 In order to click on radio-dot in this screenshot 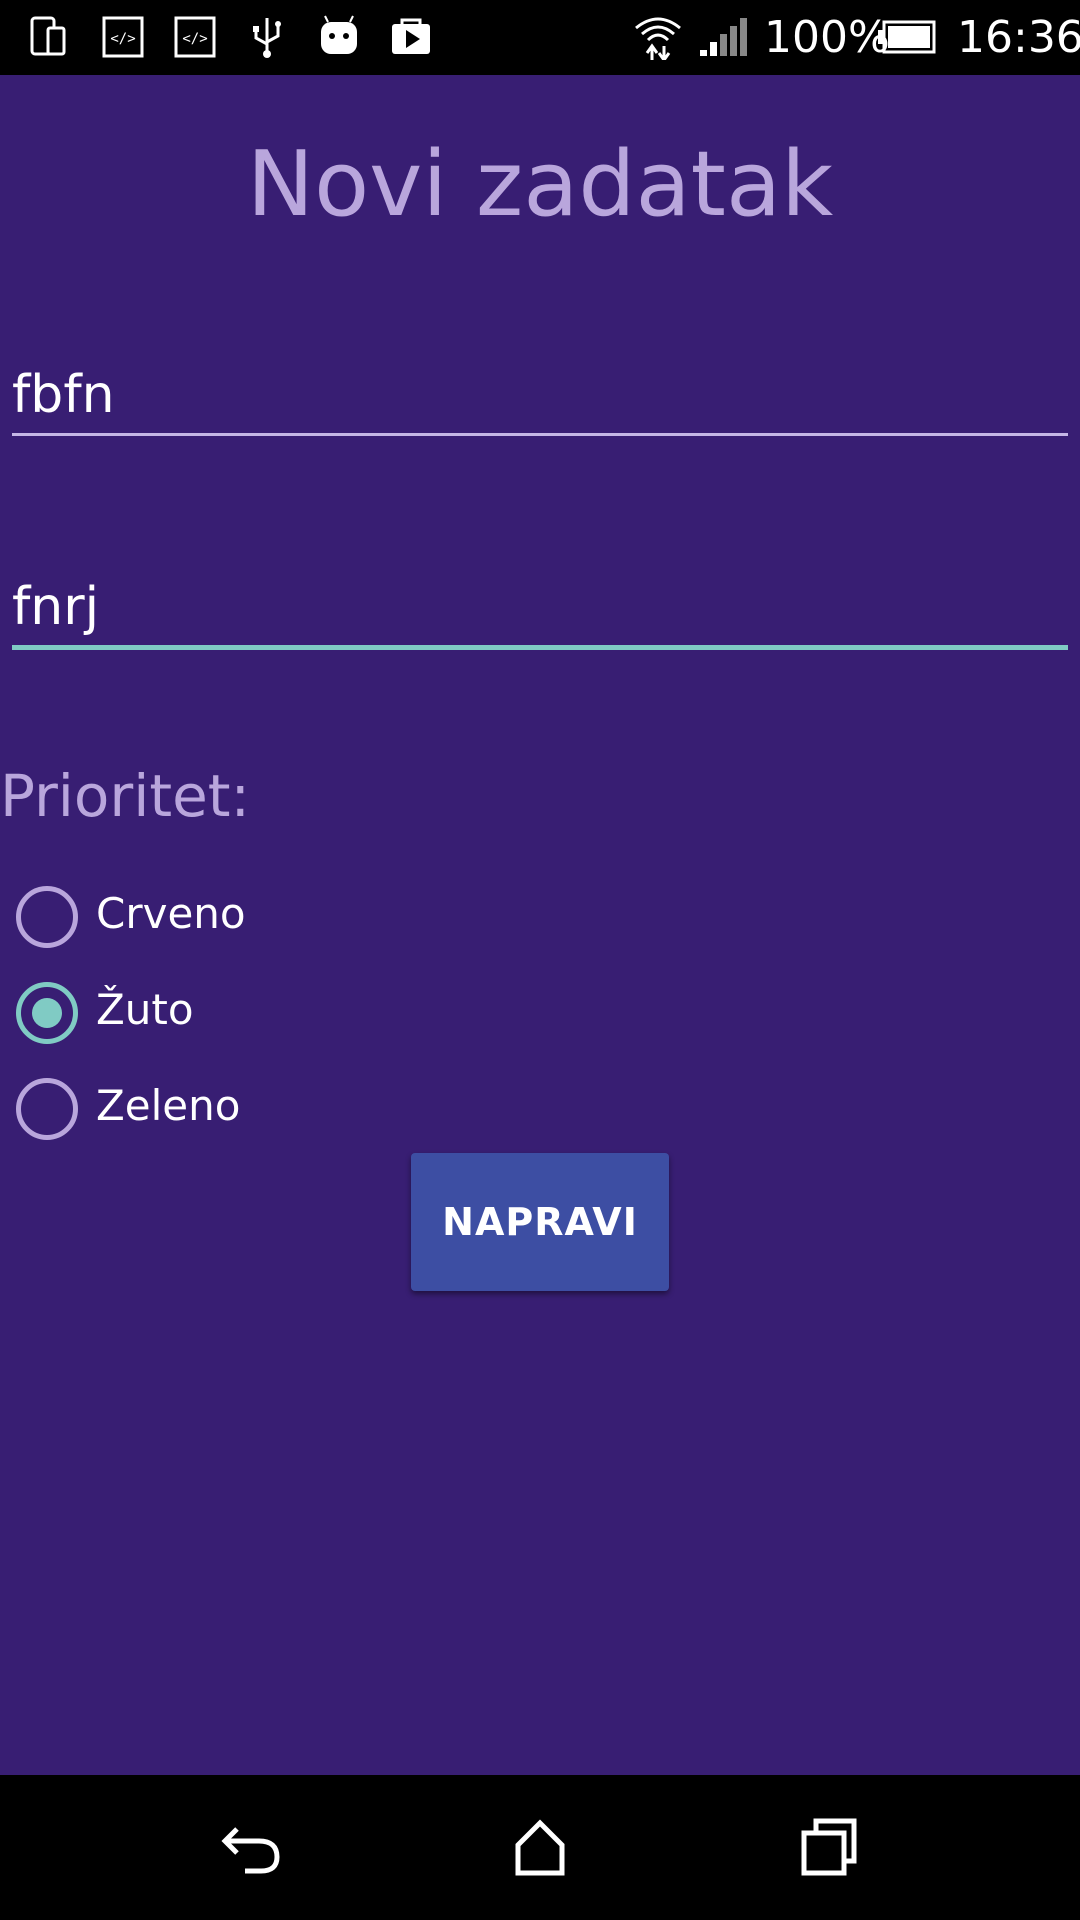, I will do `click(47, 1013)`.